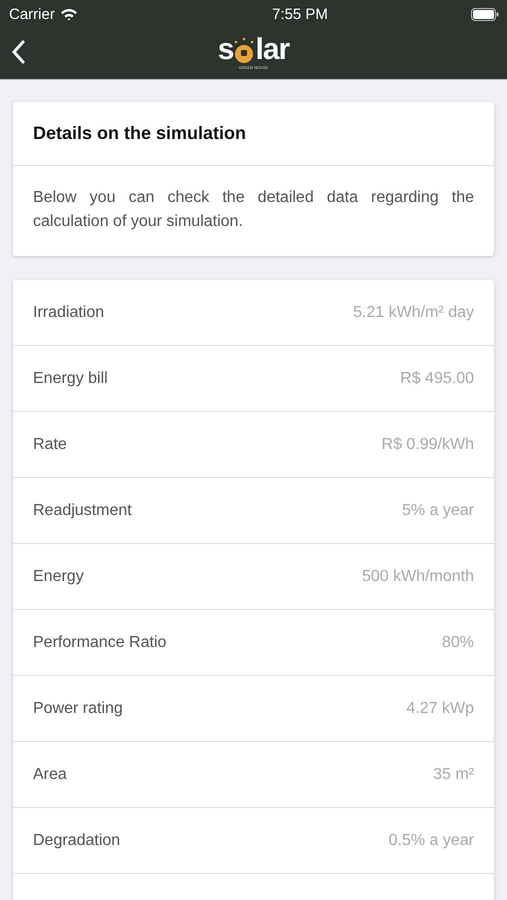  Describe the element at coordinates (18, 53) in the screenshot. I see `back-button` at that location.